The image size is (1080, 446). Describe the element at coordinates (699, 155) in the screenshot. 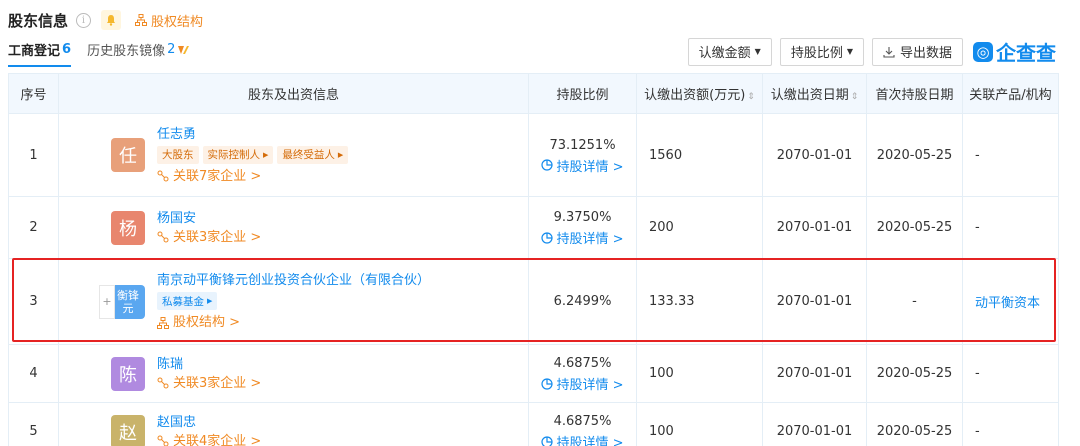

I see `amount-cell: 1560` at that location.